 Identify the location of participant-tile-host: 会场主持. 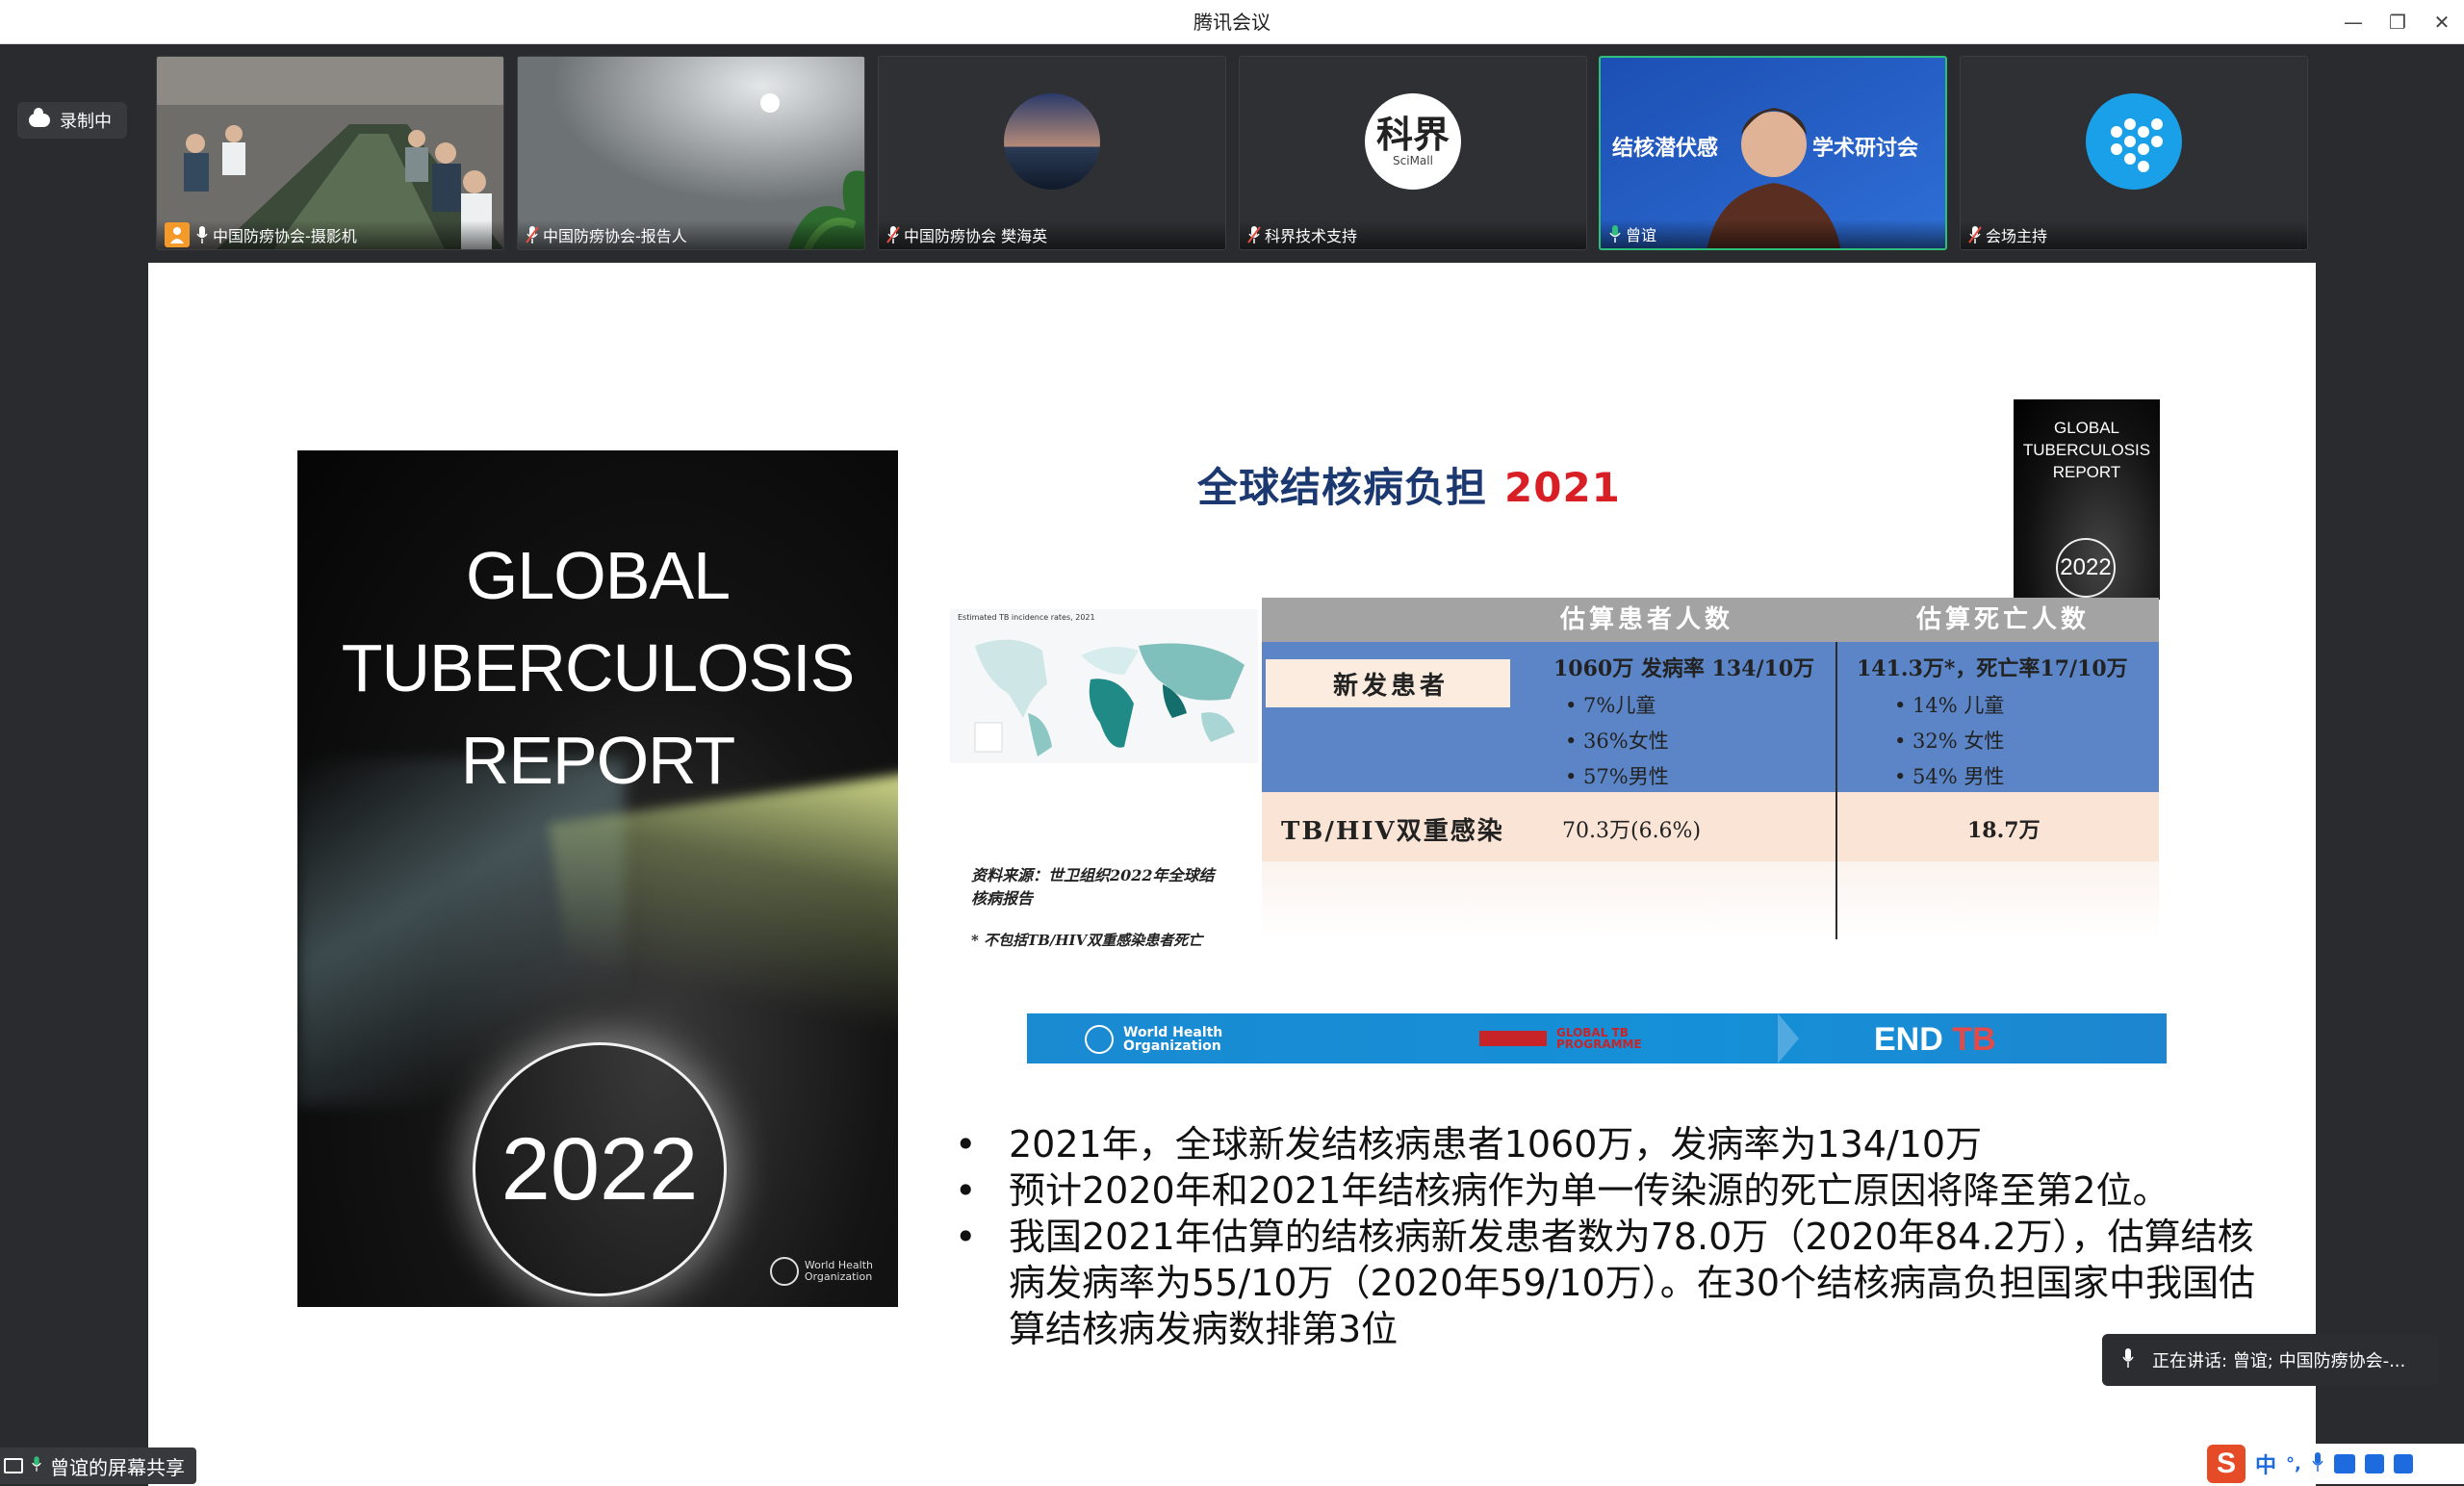
(2134, 153).